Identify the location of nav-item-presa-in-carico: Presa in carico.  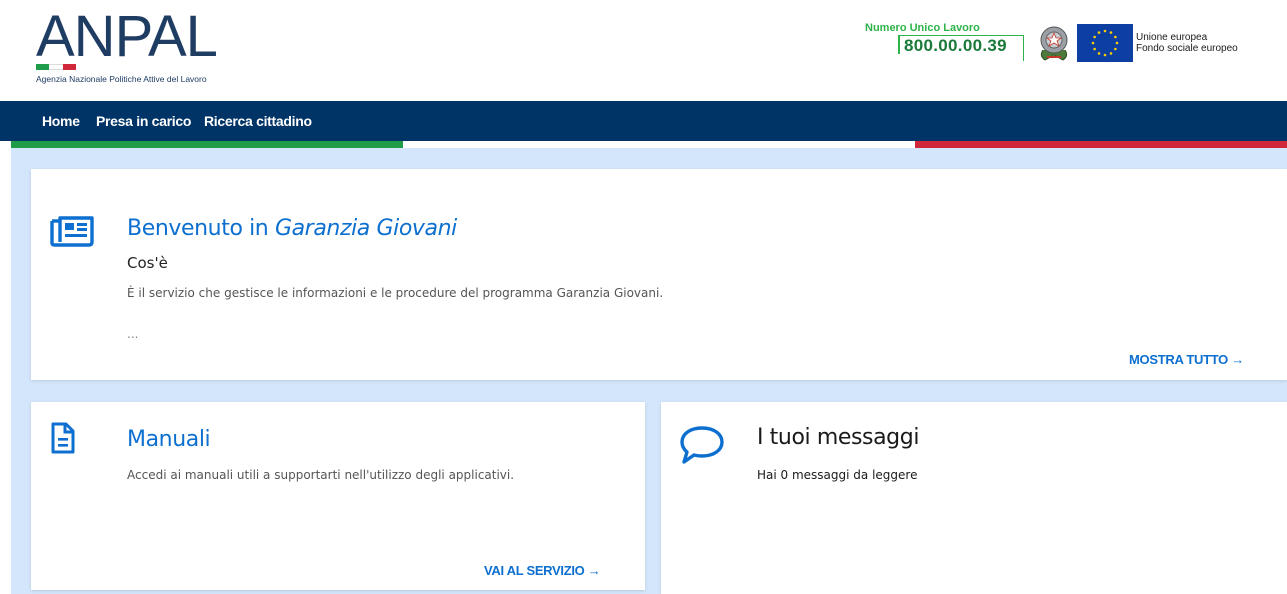
(143, 121).